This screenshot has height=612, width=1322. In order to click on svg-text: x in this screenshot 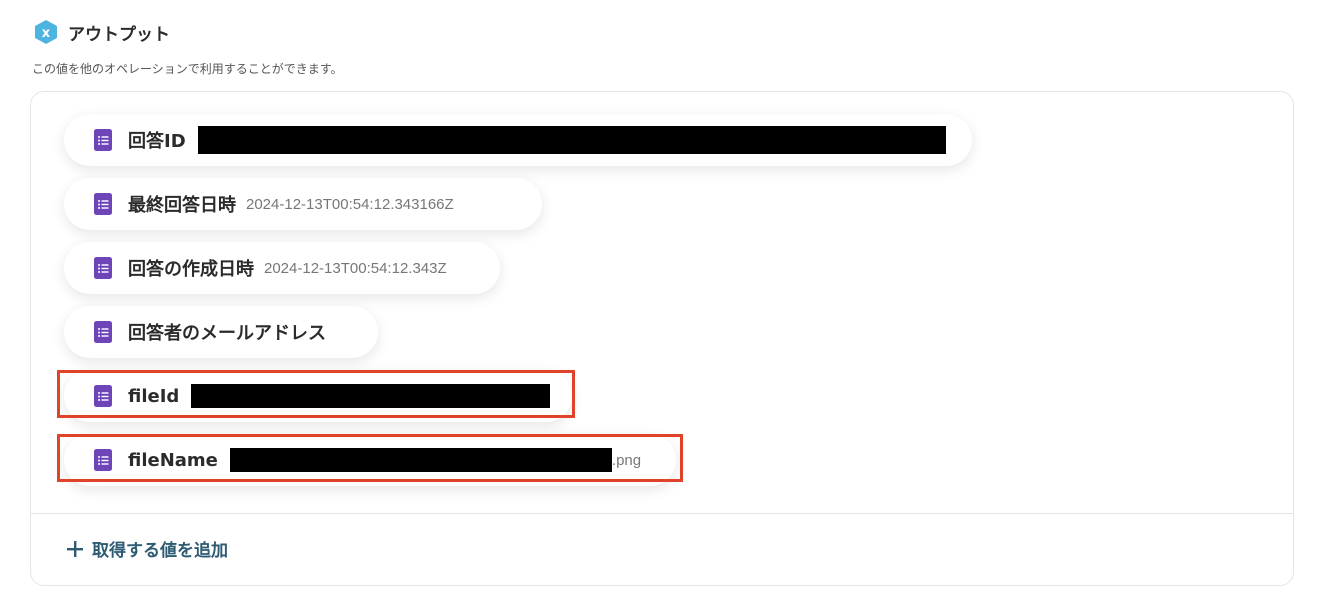, I will do `click(46, 33)`.